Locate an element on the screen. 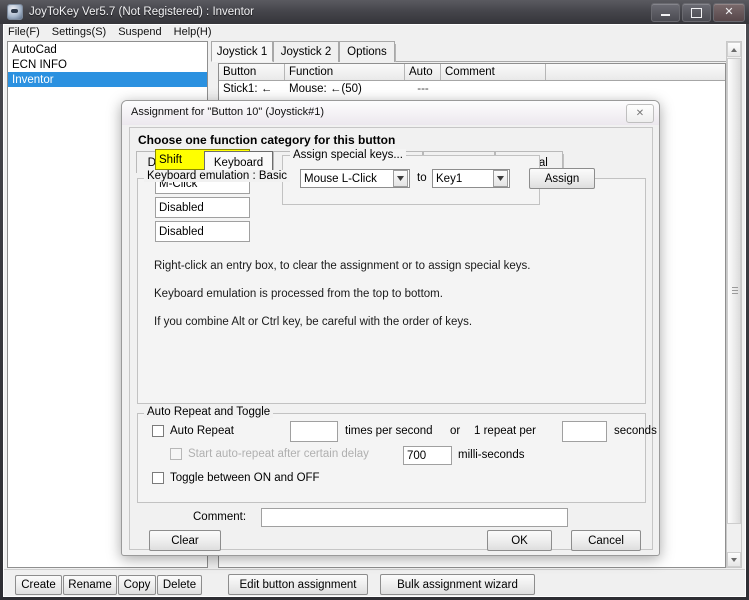  seconds-label: seconds is located at coordinates (635, 431).